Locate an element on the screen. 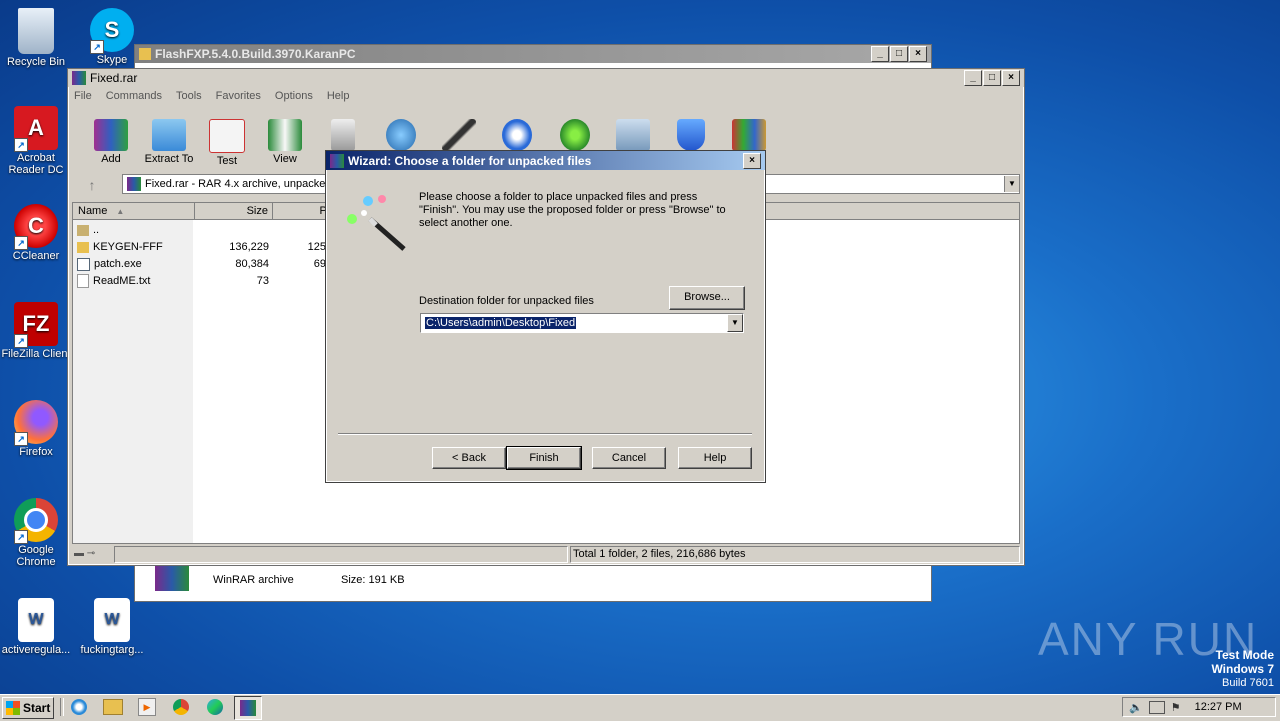 Image resolution: width=1280 pixels, height=721 pixels. comment-icon is located at coordinates (633, 135).